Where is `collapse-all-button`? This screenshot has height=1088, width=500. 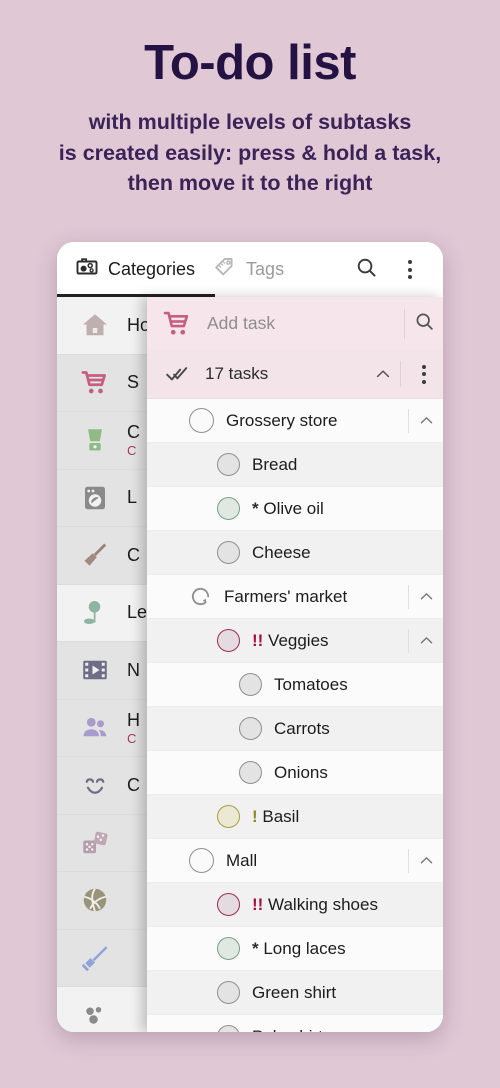 collapse-all-button is located at coordinates (383, 374).